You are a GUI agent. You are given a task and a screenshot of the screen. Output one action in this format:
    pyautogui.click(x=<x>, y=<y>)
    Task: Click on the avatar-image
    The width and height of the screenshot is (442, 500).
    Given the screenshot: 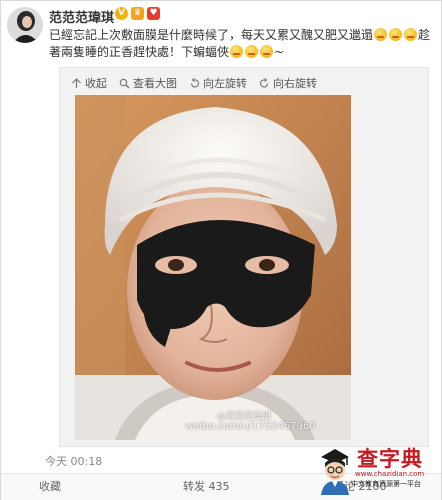 What is the action you would take?
    pyautogui.click(x=25, y=25)
    